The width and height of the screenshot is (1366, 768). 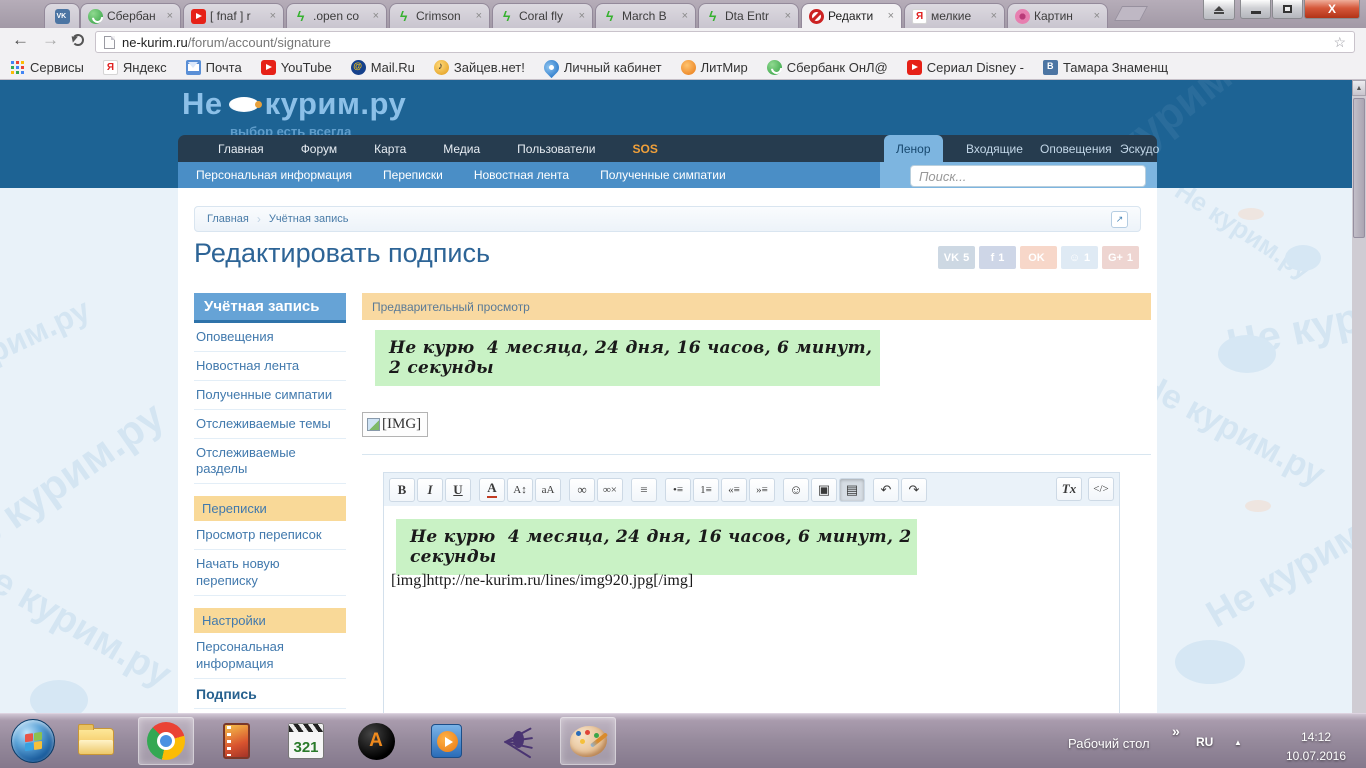 I want to click on odnoklassniki-share-button: OK, so click(x=1038, y=257).